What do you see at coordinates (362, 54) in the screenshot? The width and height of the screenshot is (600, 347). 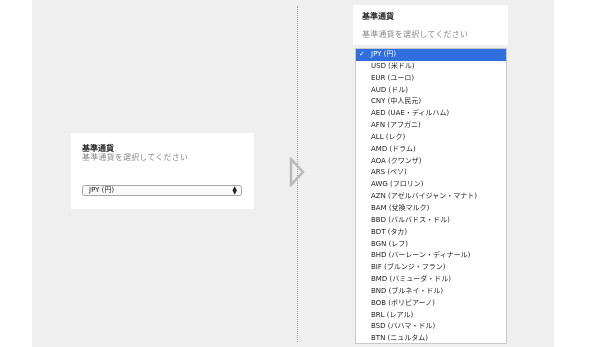 I see `checkmark-icon: ✓` at bounding box center [362, 54].